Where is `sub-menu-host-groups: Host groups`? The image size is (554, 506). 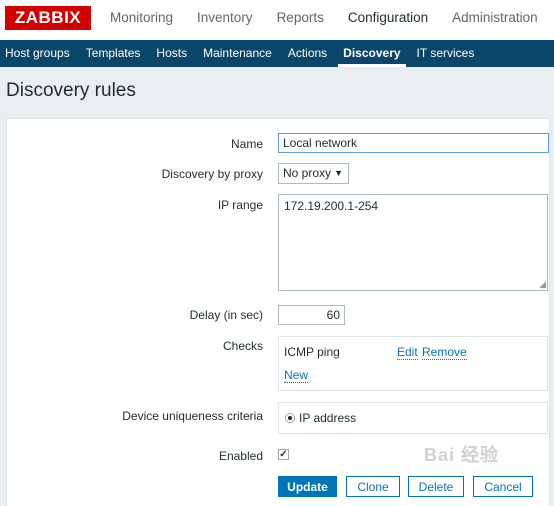 sub-menu-host-groups: Host groups is located at coordinates (43, 53).